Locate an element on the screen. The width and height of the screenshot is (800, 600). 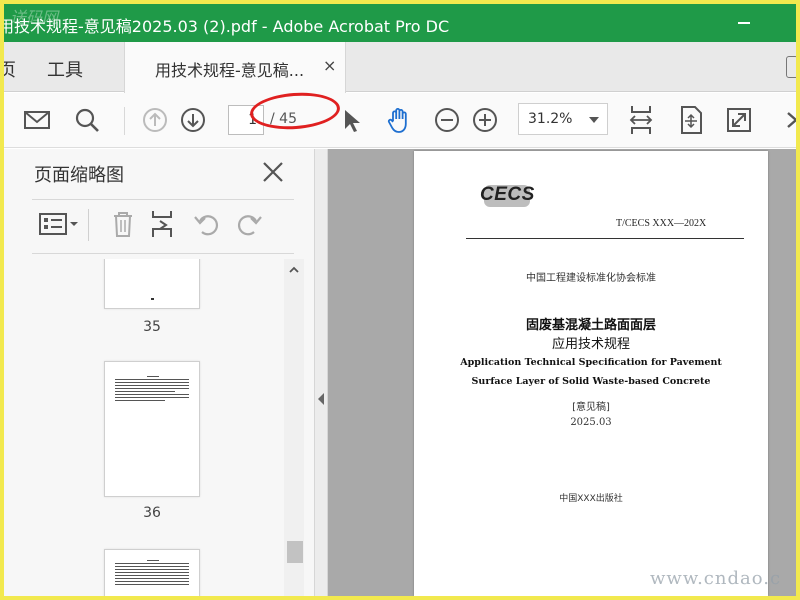
scroll-mode-icon is located at coordinates (691, 120).